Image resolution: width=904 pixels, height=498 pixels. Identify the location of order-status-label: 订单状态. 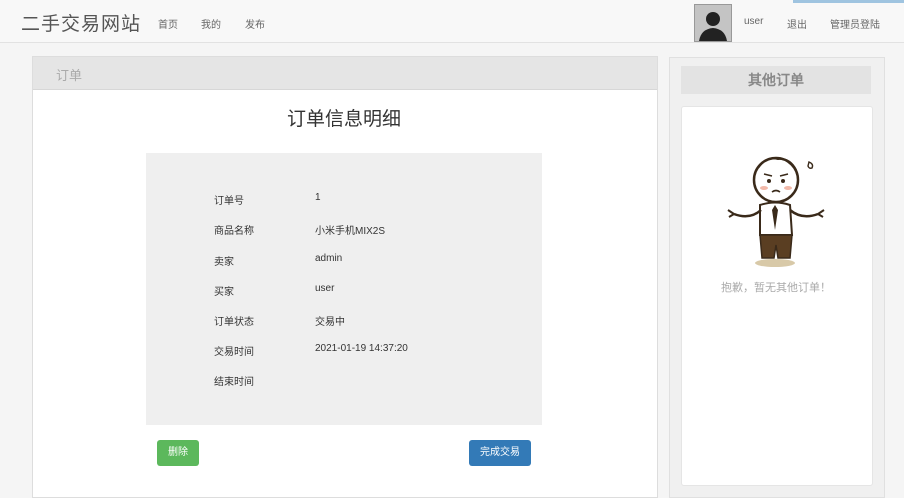
(234, 322).